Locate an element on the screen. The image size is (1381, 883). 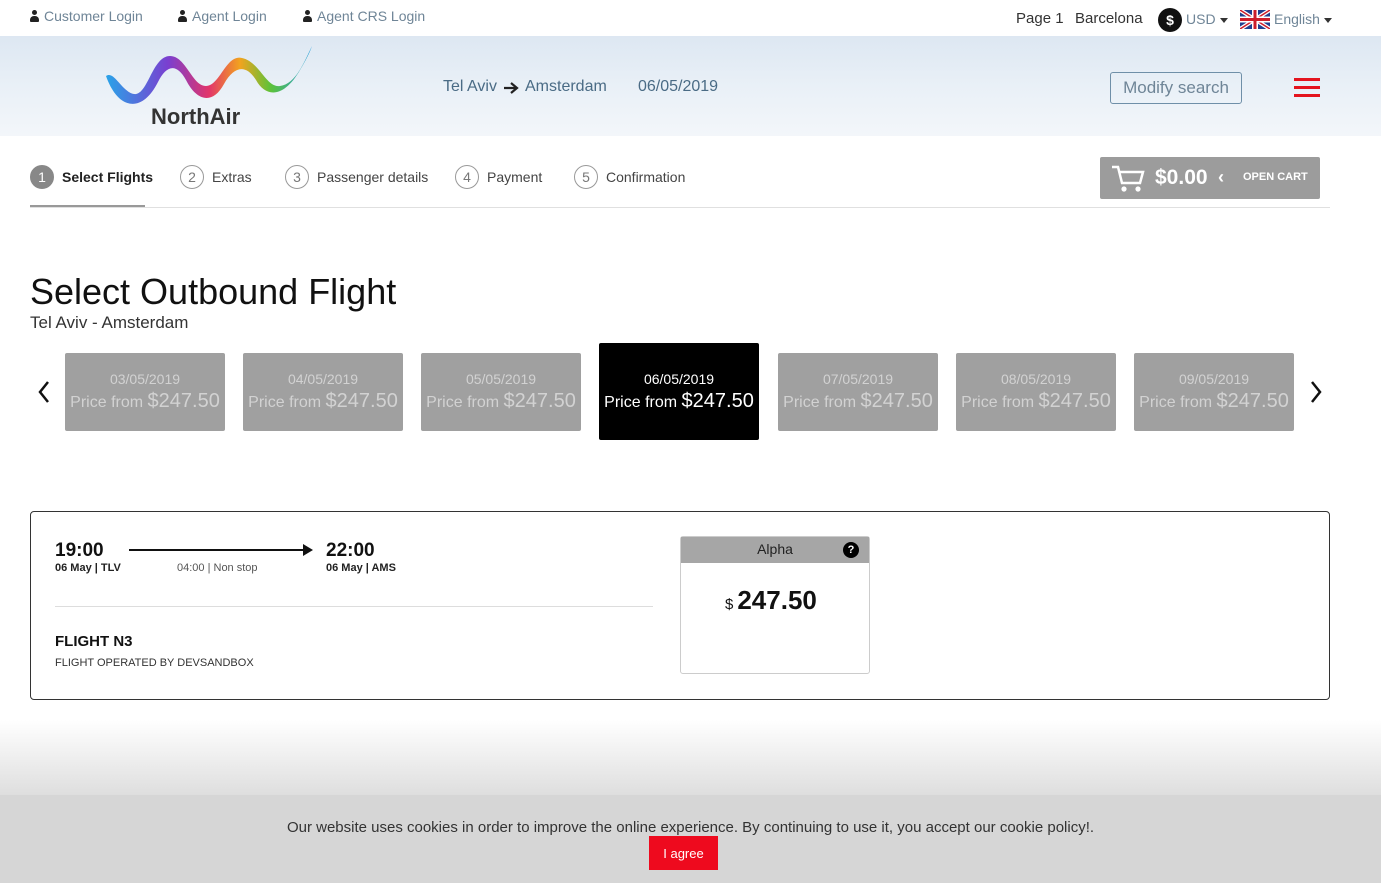
route-destination: Amsterdam is located at coordinates (566, 86).